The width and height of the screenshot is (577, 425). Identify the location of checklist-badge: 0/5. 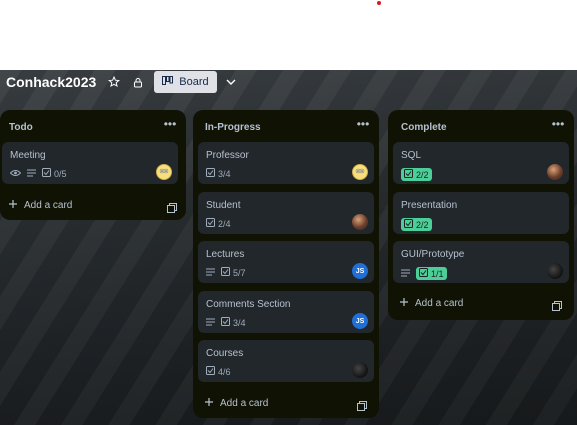
(54, 173).